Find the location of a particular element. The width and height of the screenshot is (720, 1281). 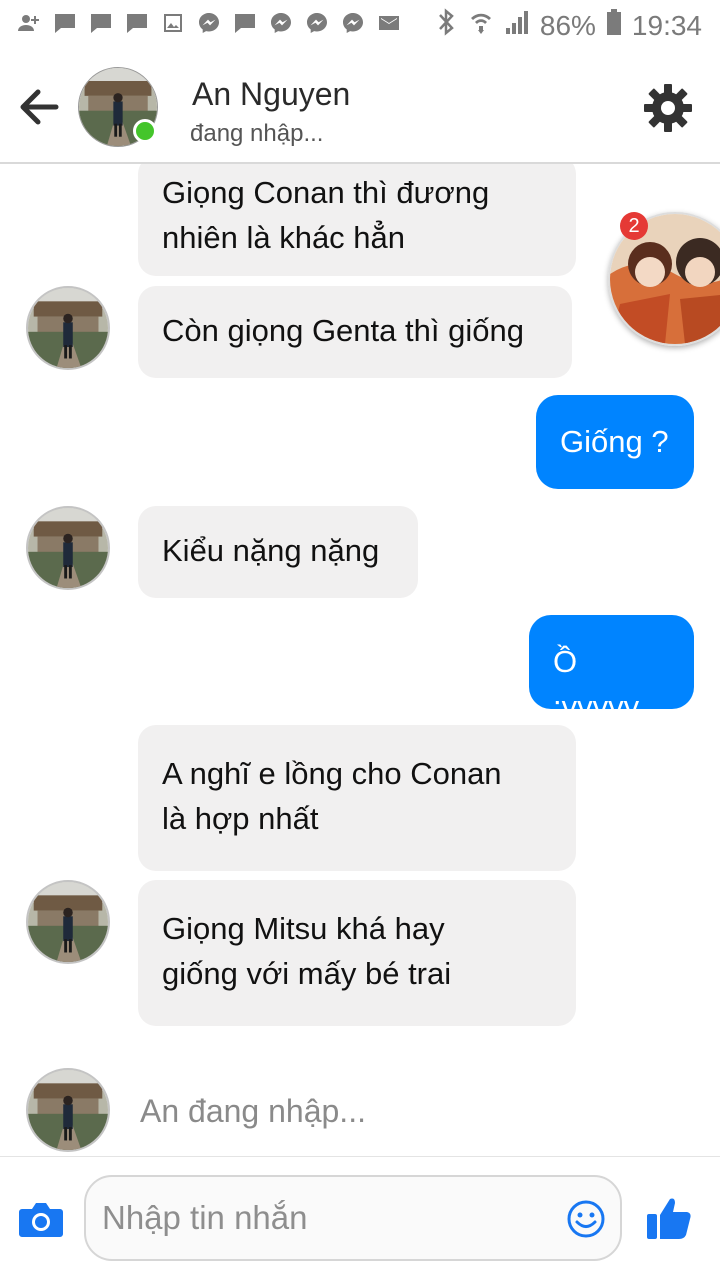

message-text: A nghĩ e lồng cho Conan is located at coordinates (332, 773).